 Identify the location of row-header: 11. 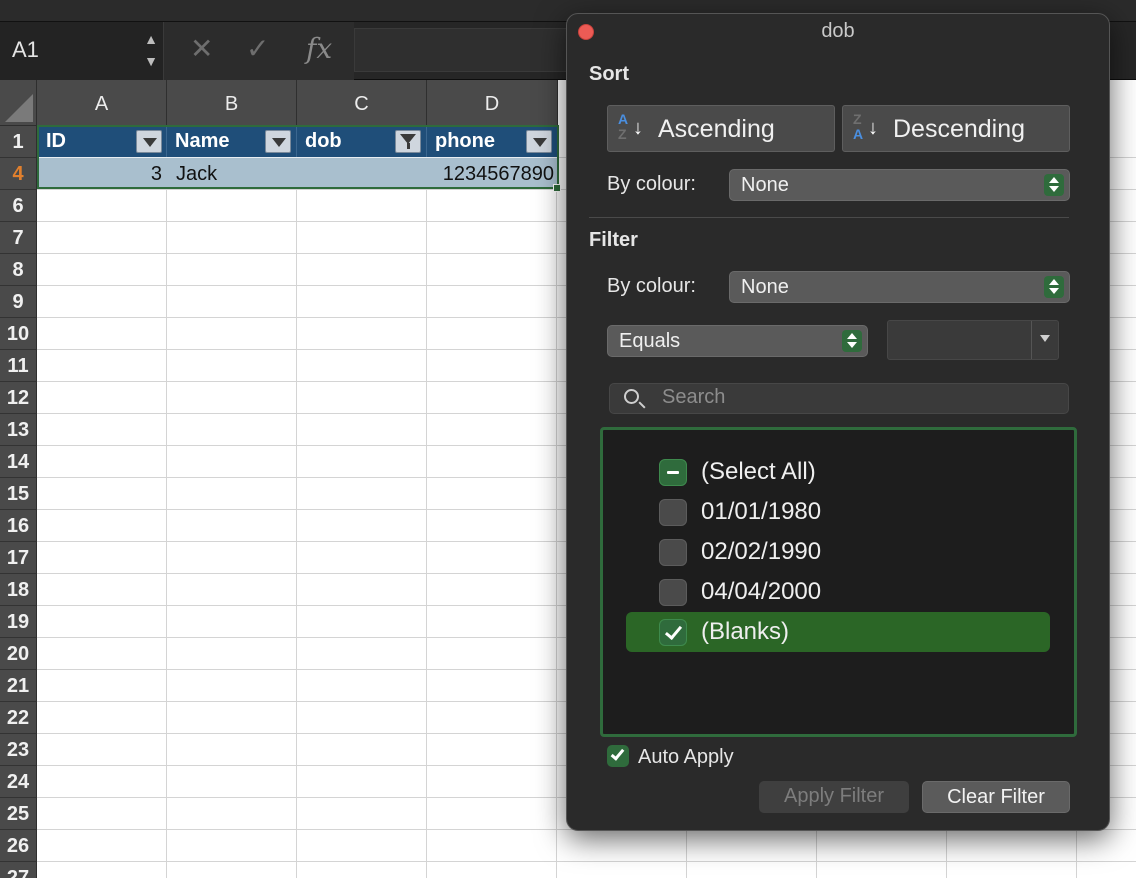
(18, 366).